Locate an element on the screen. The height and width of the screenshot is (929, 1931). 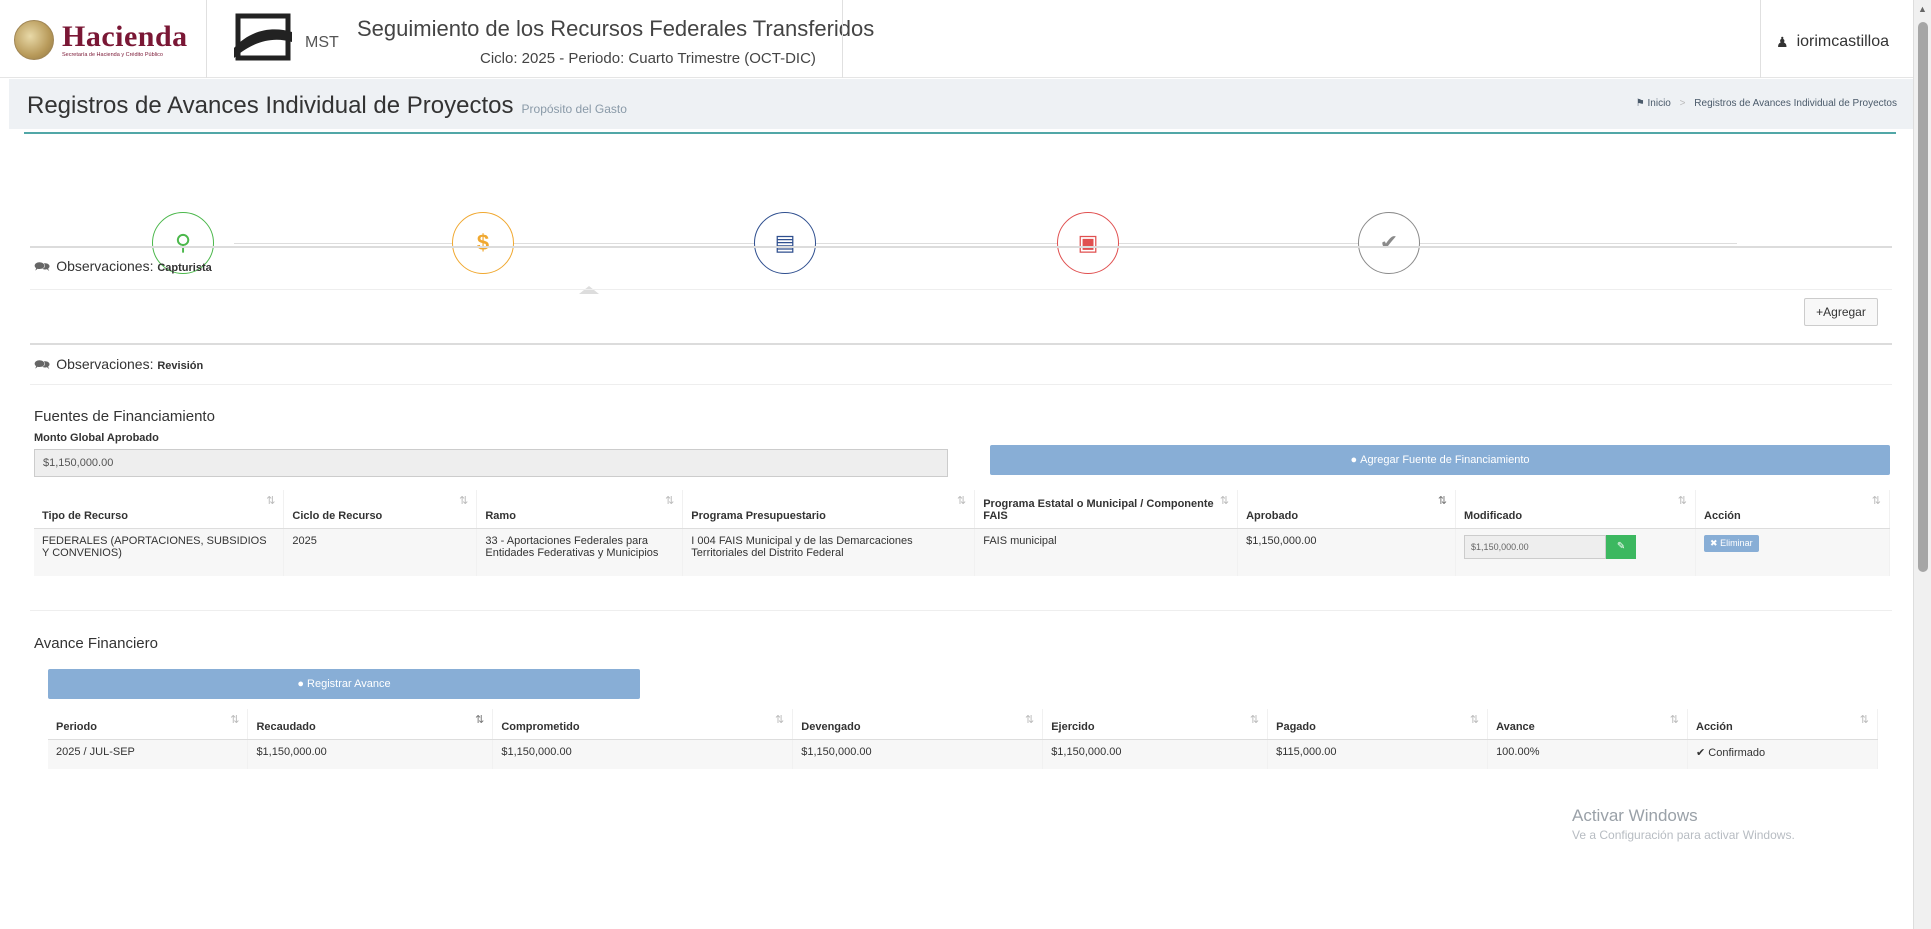
th-avance: Avance ⇅ is located at coordinates (1587, 724).